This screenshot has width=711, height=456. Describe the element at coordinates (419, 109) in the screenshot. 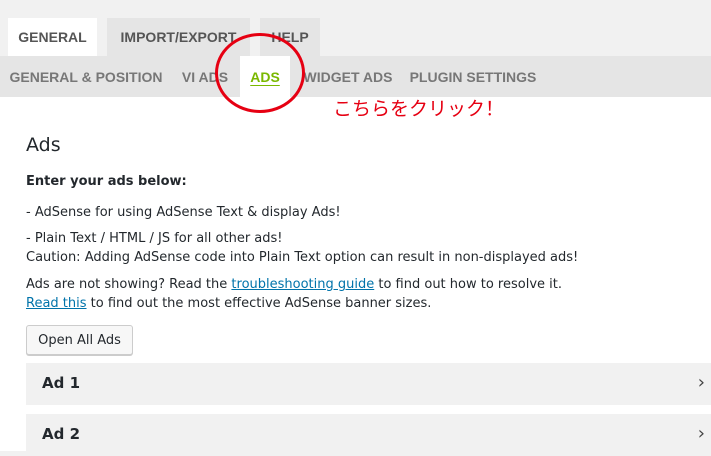

I see `annotation-text: こちらをクリック！` at that location.